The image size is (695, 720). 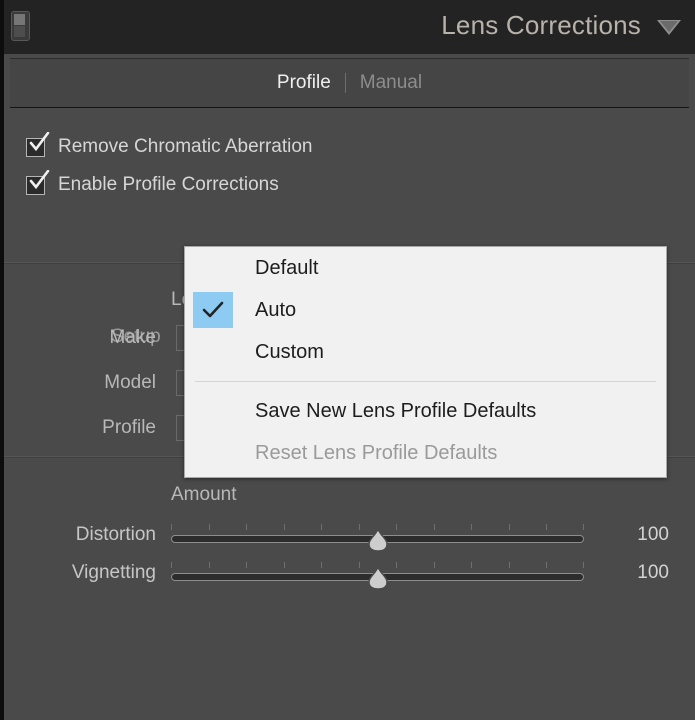 I want to click on panel-switch-icon, so click(x=20, y=26).